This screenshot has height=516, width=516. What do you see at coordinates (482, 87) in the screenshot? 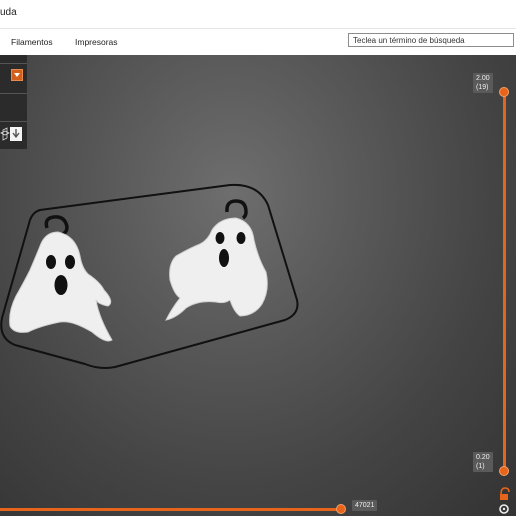
I see `layer-top-index: (19)` at bounding box center [482, 87].